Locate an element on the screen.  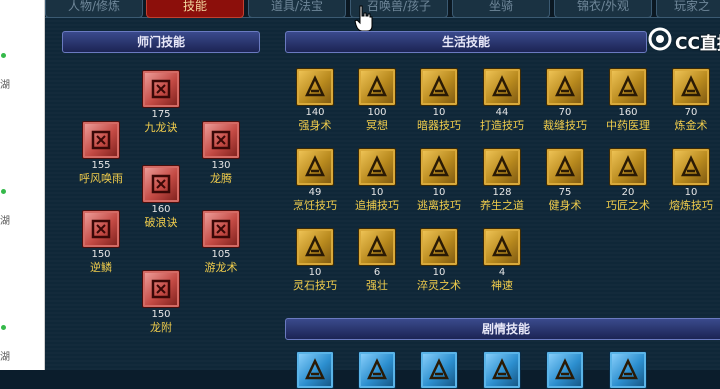
skill-slot-shimen-3: 160 破浪诀 is located at coordinates (161, 197).